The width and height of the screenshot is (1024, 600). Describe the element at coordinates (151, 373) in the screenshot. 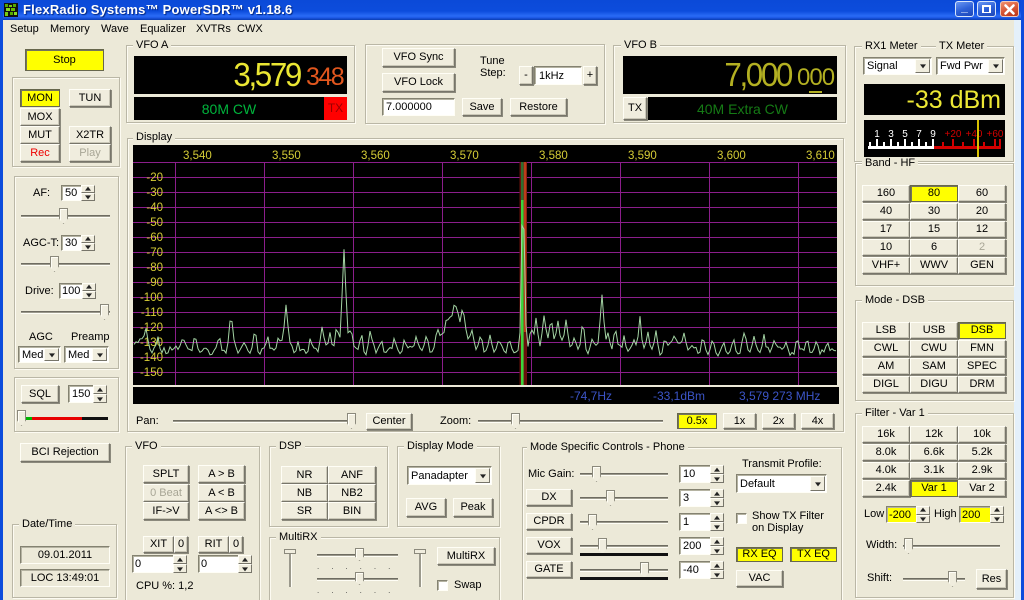

I see `svg-text: -150` at that location.